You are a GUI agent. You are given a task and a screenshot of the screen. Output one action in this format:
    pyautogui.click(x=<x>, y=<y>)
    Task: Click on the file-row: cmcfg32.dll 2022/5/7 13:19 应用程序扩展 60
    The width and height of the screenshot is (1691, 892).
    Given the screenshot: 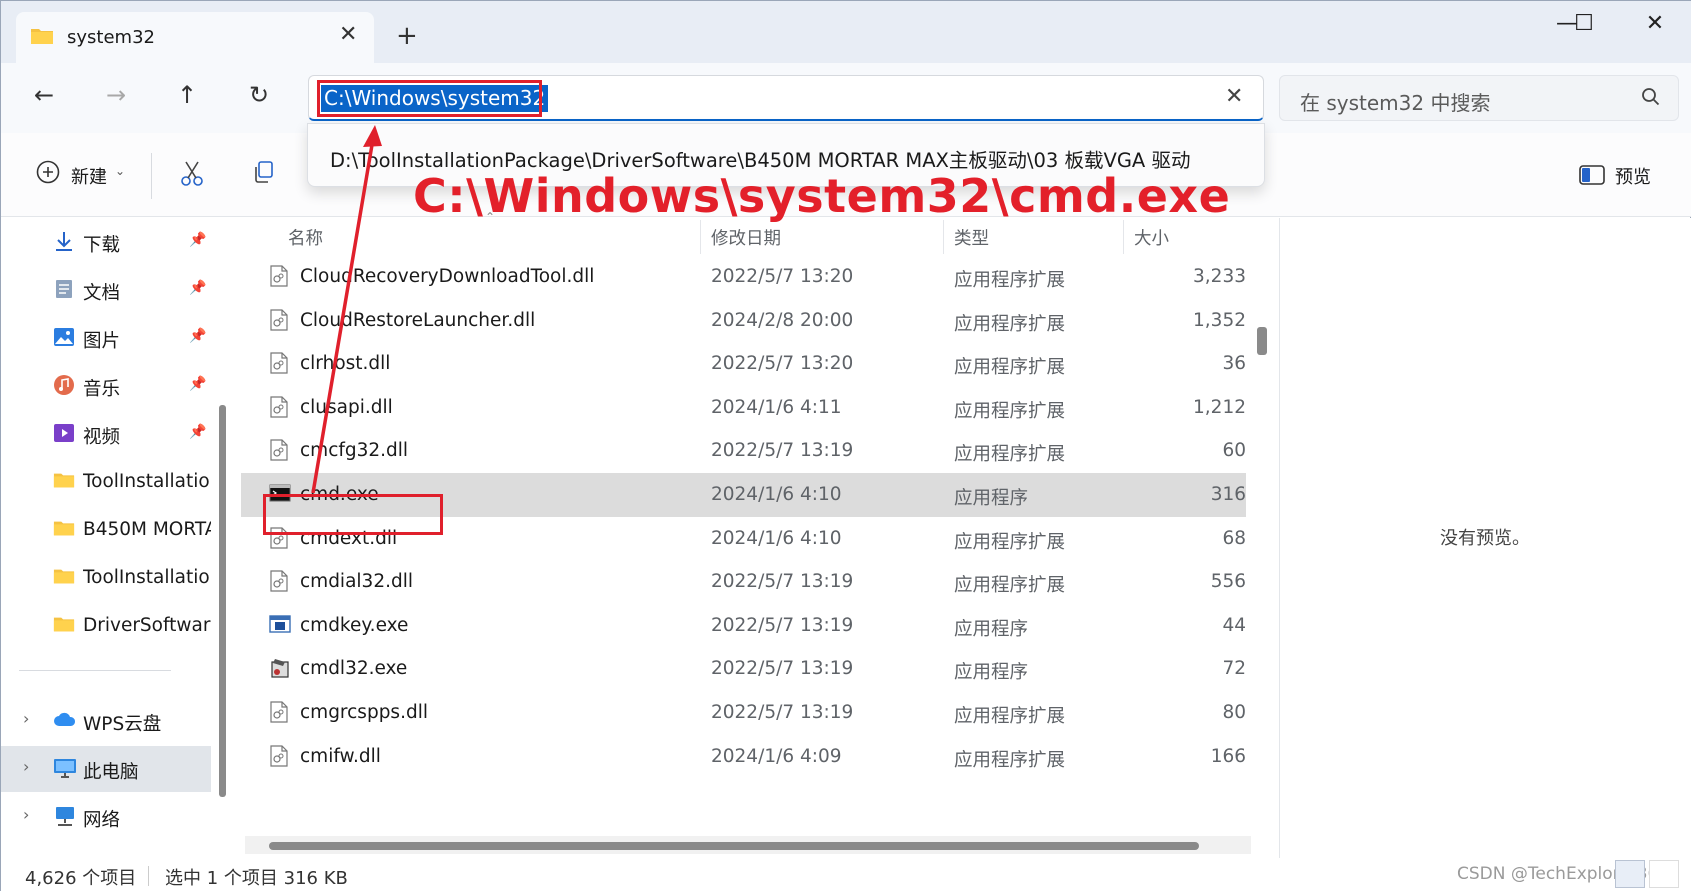 What is the action you would take?
    pyautogui.click(x=743, y=451)
    